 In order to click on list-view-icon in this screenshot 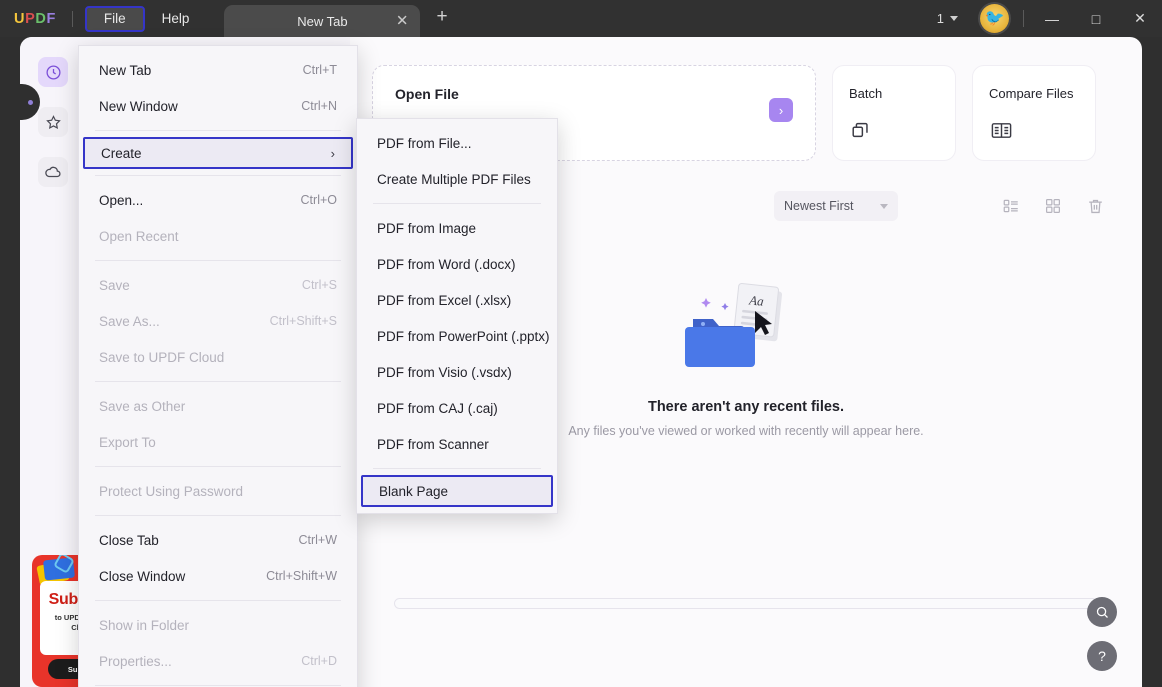, I will do `click(1011, 206)`.